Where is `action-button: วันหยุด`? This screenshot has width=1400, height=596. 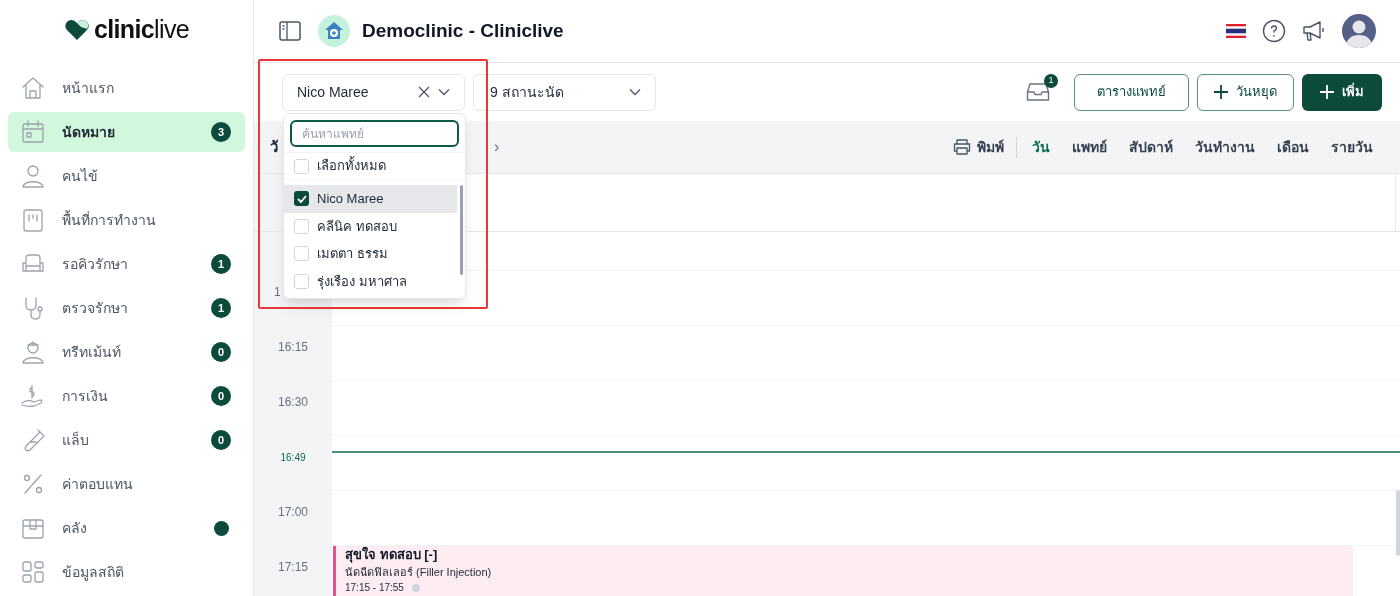 action-button: วันหยุด is located at coordinates (1245, 92).